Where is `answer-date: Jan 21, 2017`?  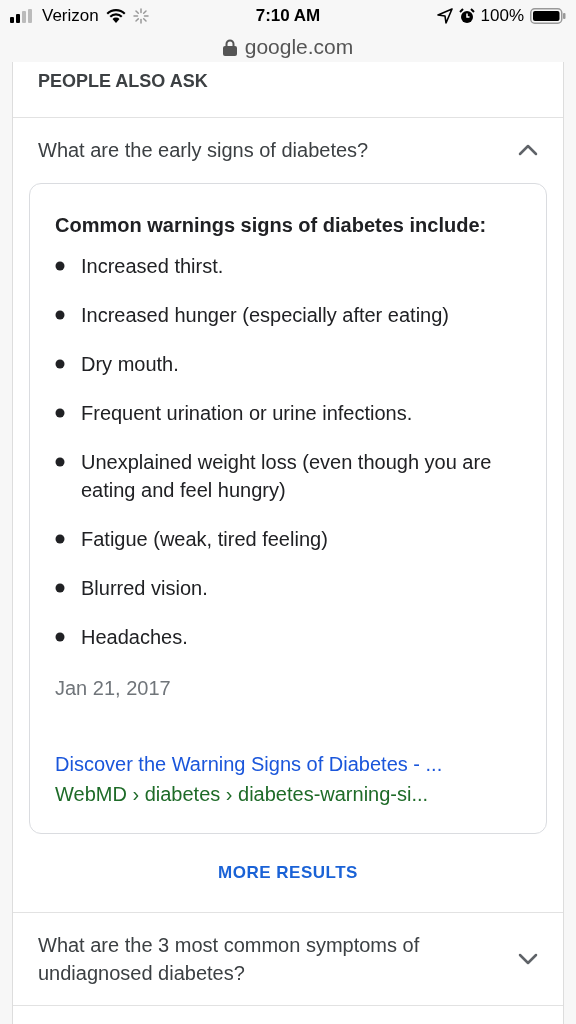 answer-date: Jan 21, 2017 is located at coordinates (113, 688).